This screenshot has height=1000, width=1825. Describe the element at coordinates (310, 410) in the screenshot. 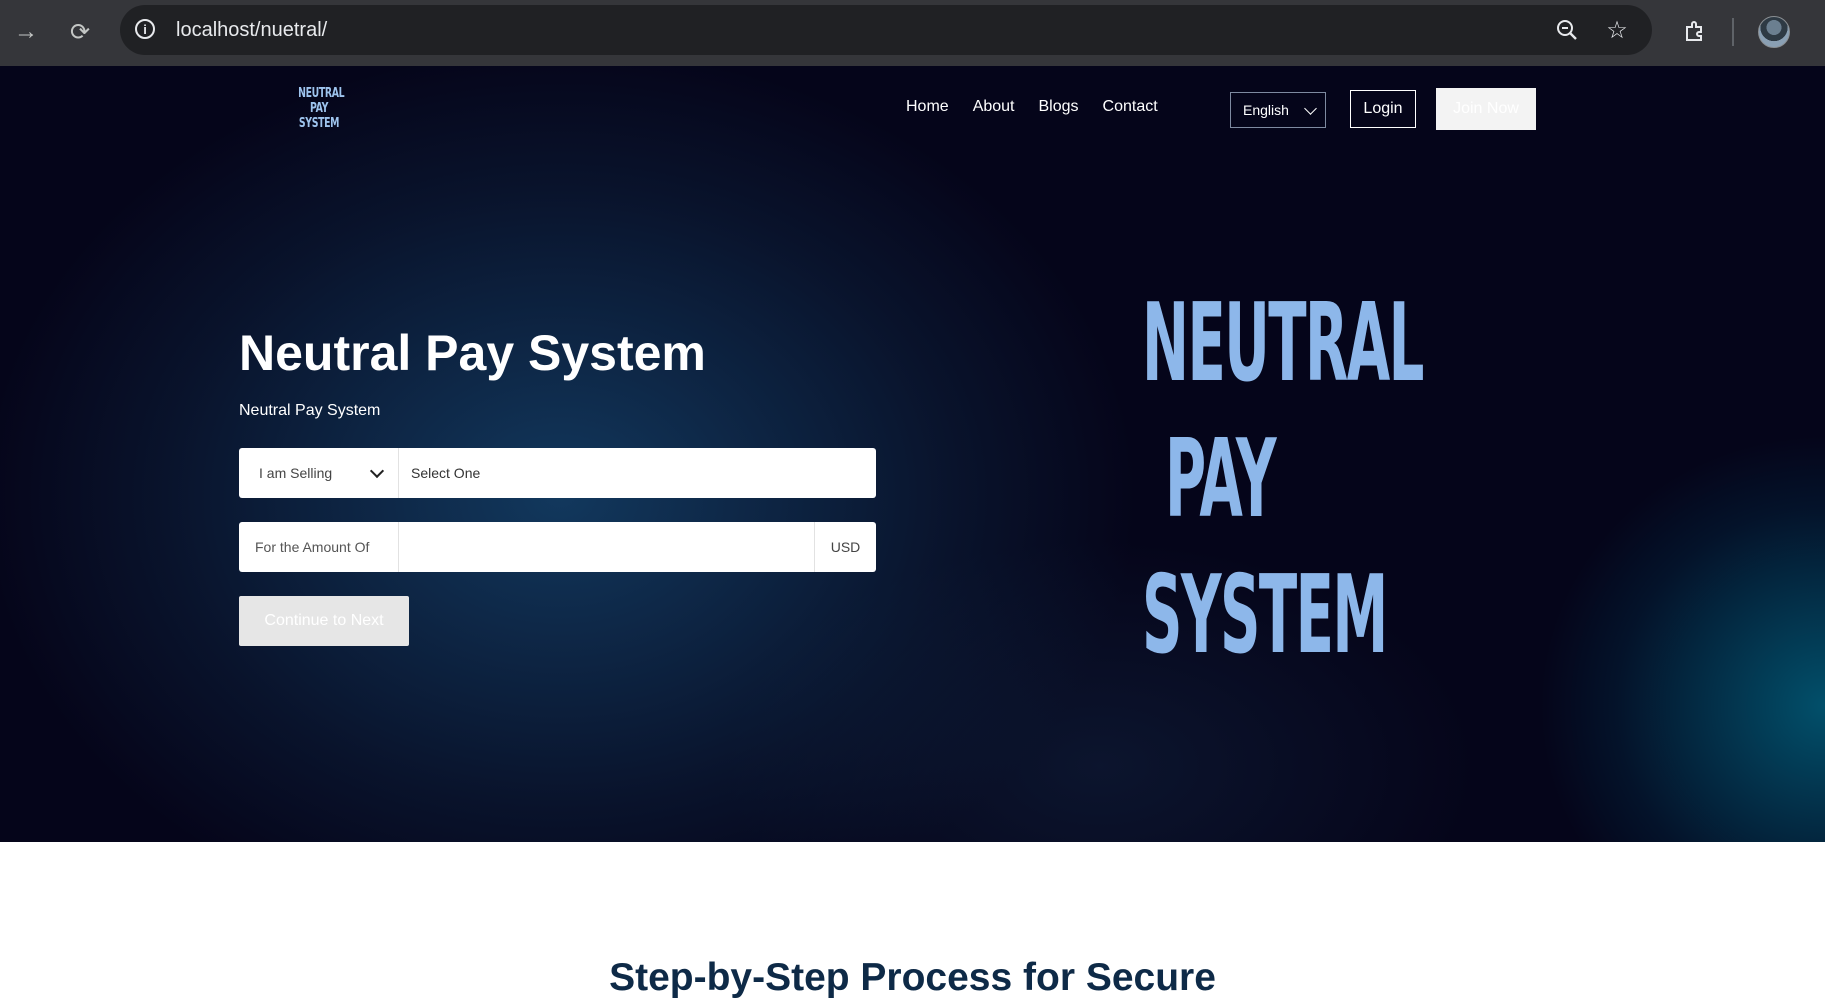

I see `hero-subtitle: Neutral Pay System` at that location.